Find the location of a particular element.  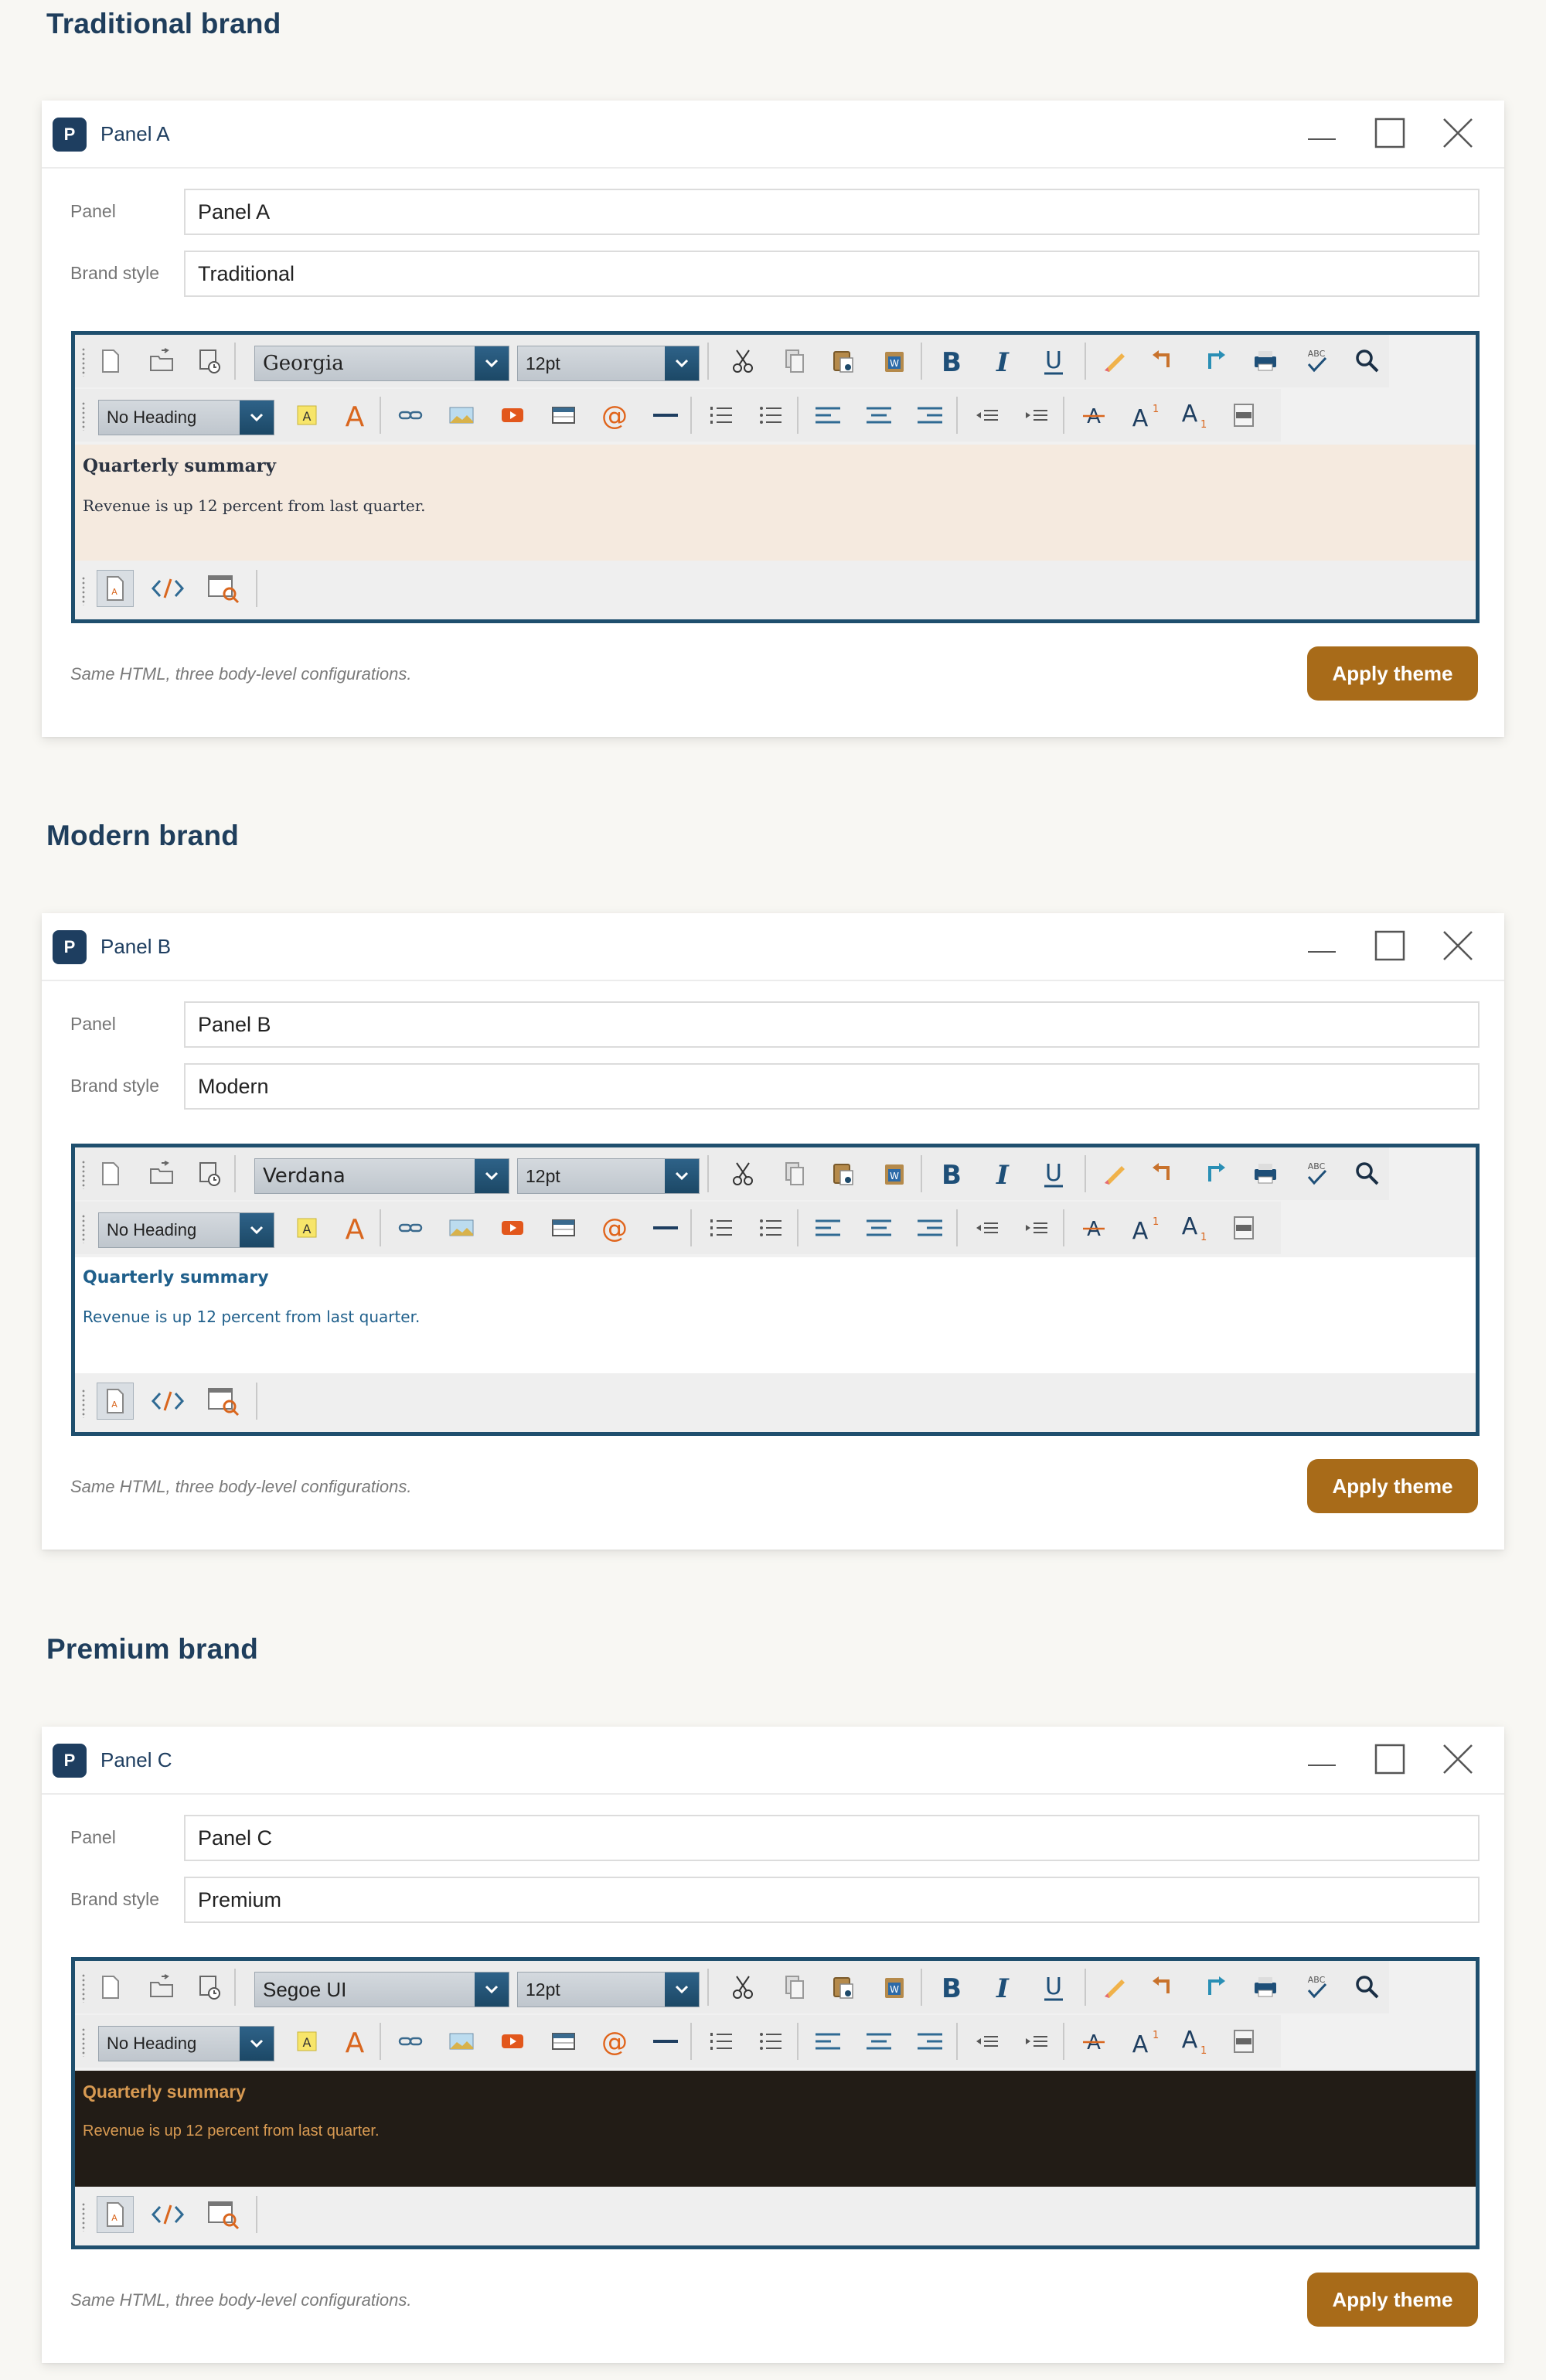

image-icon is located at coordinates (461, 1227).